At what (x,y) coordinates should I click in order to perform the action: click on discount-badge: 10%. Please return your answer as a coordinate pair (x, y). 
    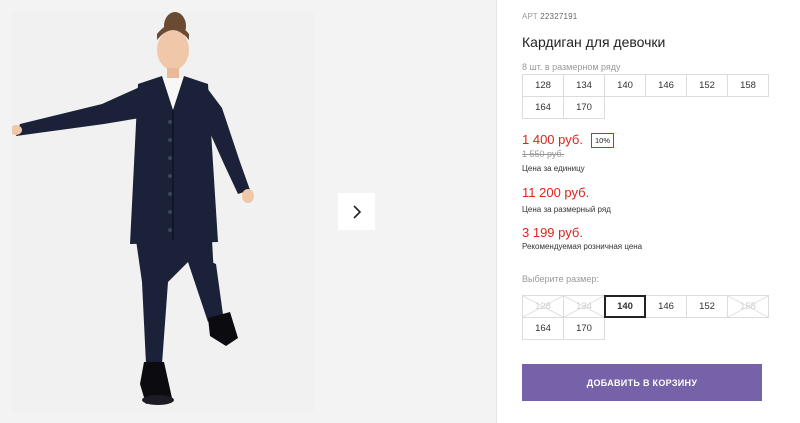
    Looking at the image, I should click on (603, 140).